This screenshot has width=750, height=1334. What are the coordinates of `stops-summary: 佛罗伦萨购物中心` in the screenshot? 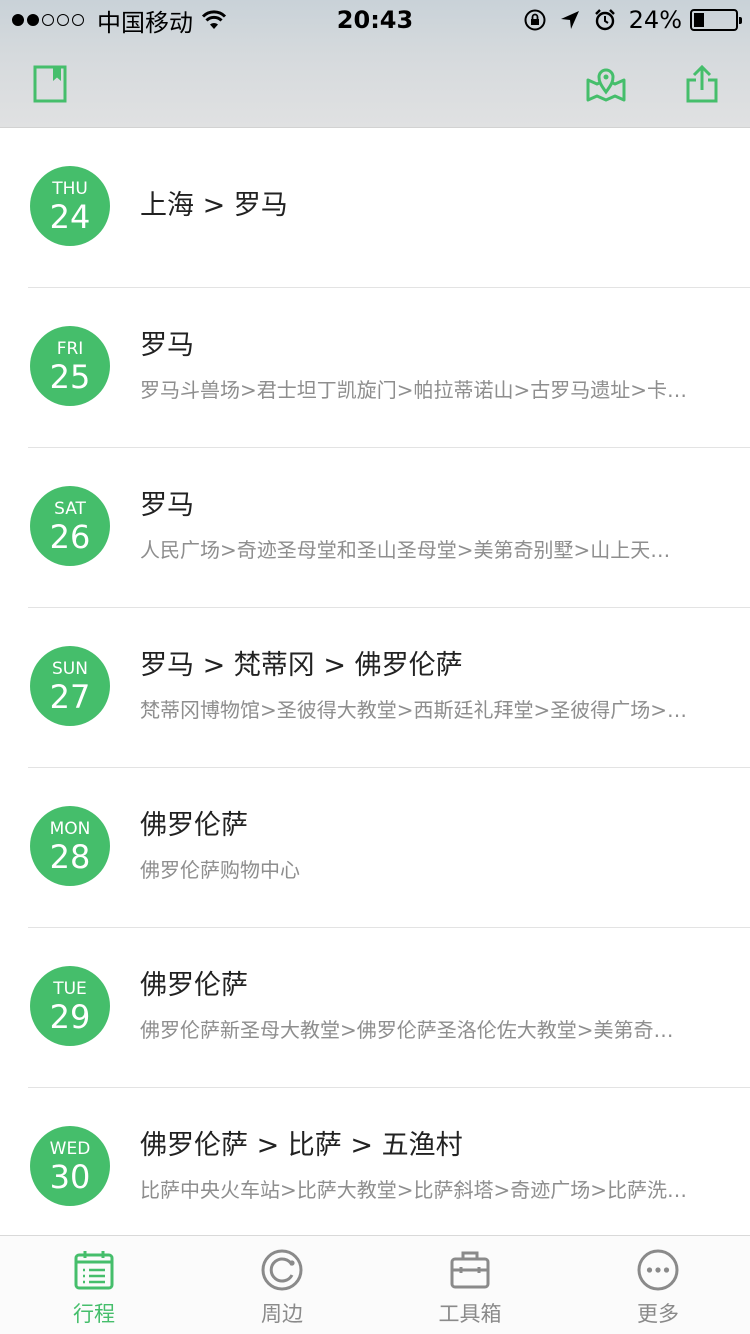 It's located at (220, 870).